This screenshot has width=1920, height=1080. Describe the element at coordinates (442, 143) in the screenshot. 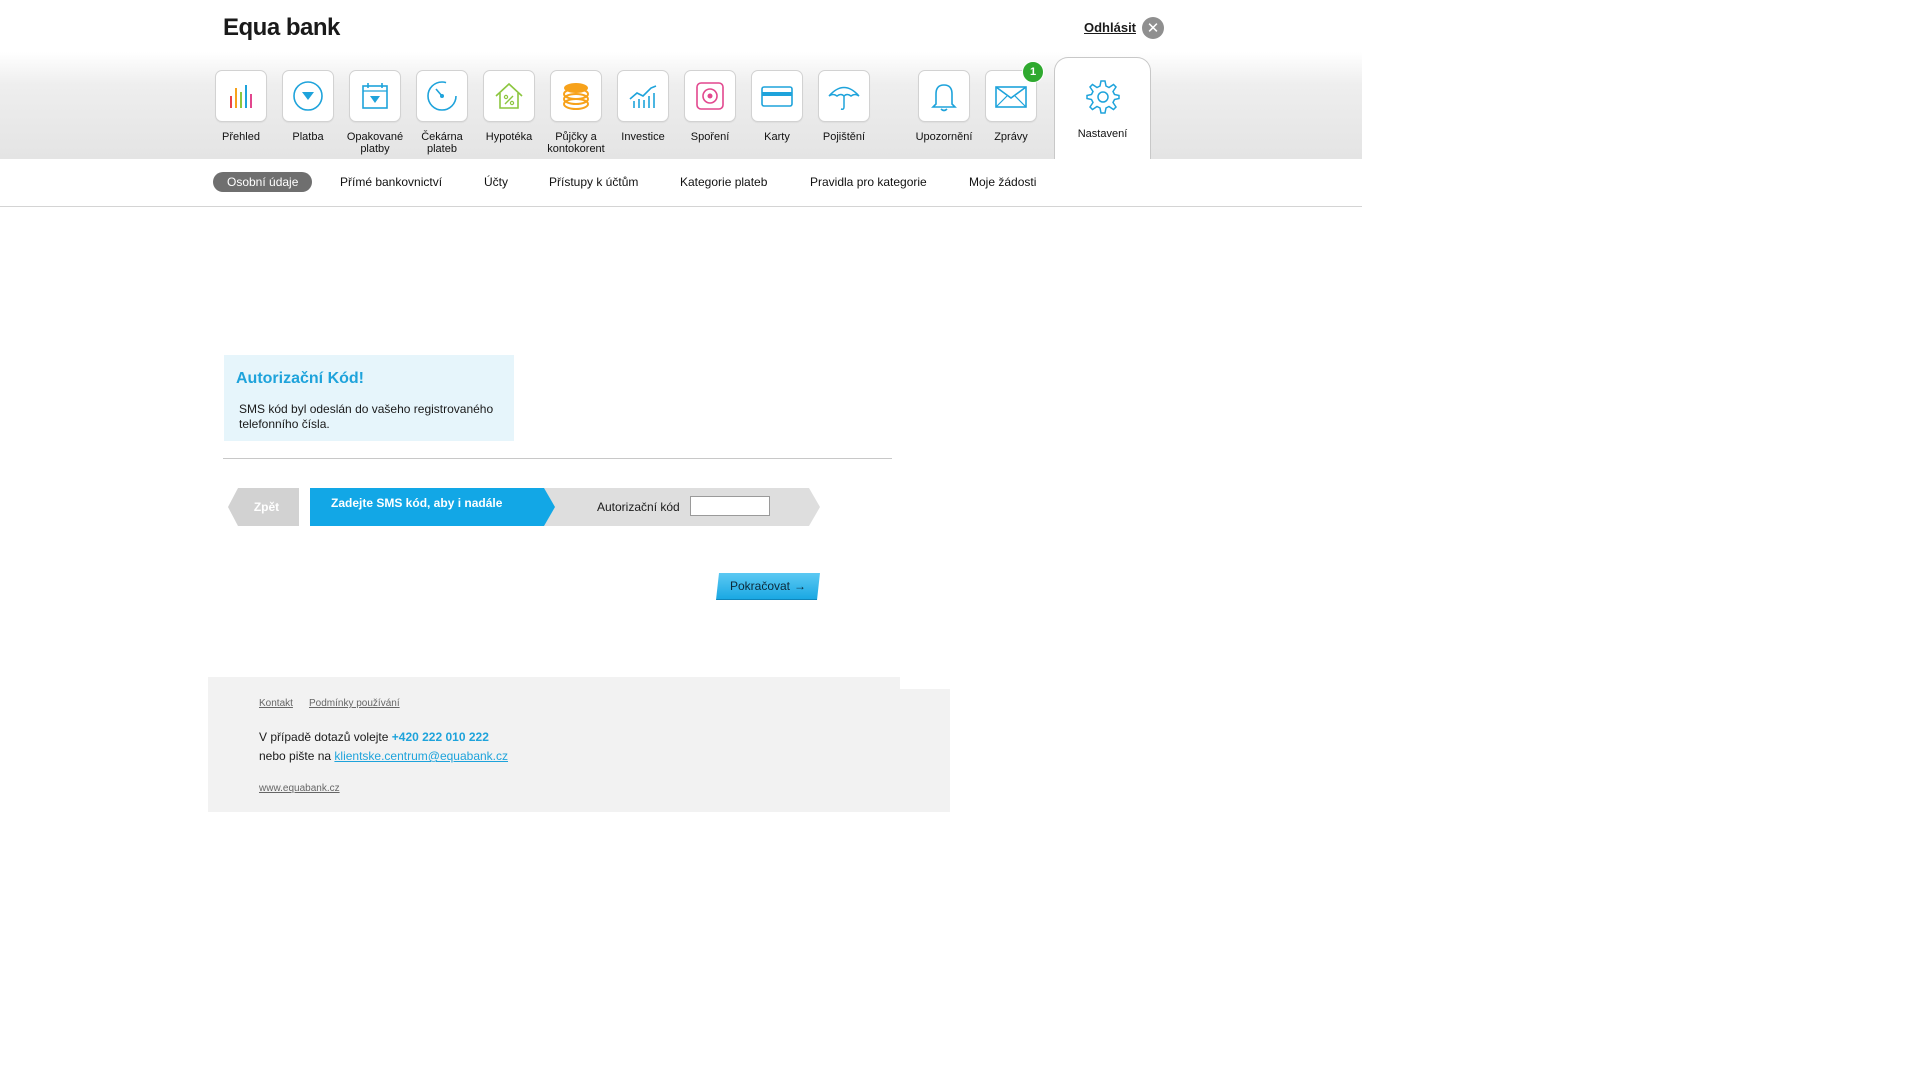

I see `nav-label: Čekárna plateb` at that location.